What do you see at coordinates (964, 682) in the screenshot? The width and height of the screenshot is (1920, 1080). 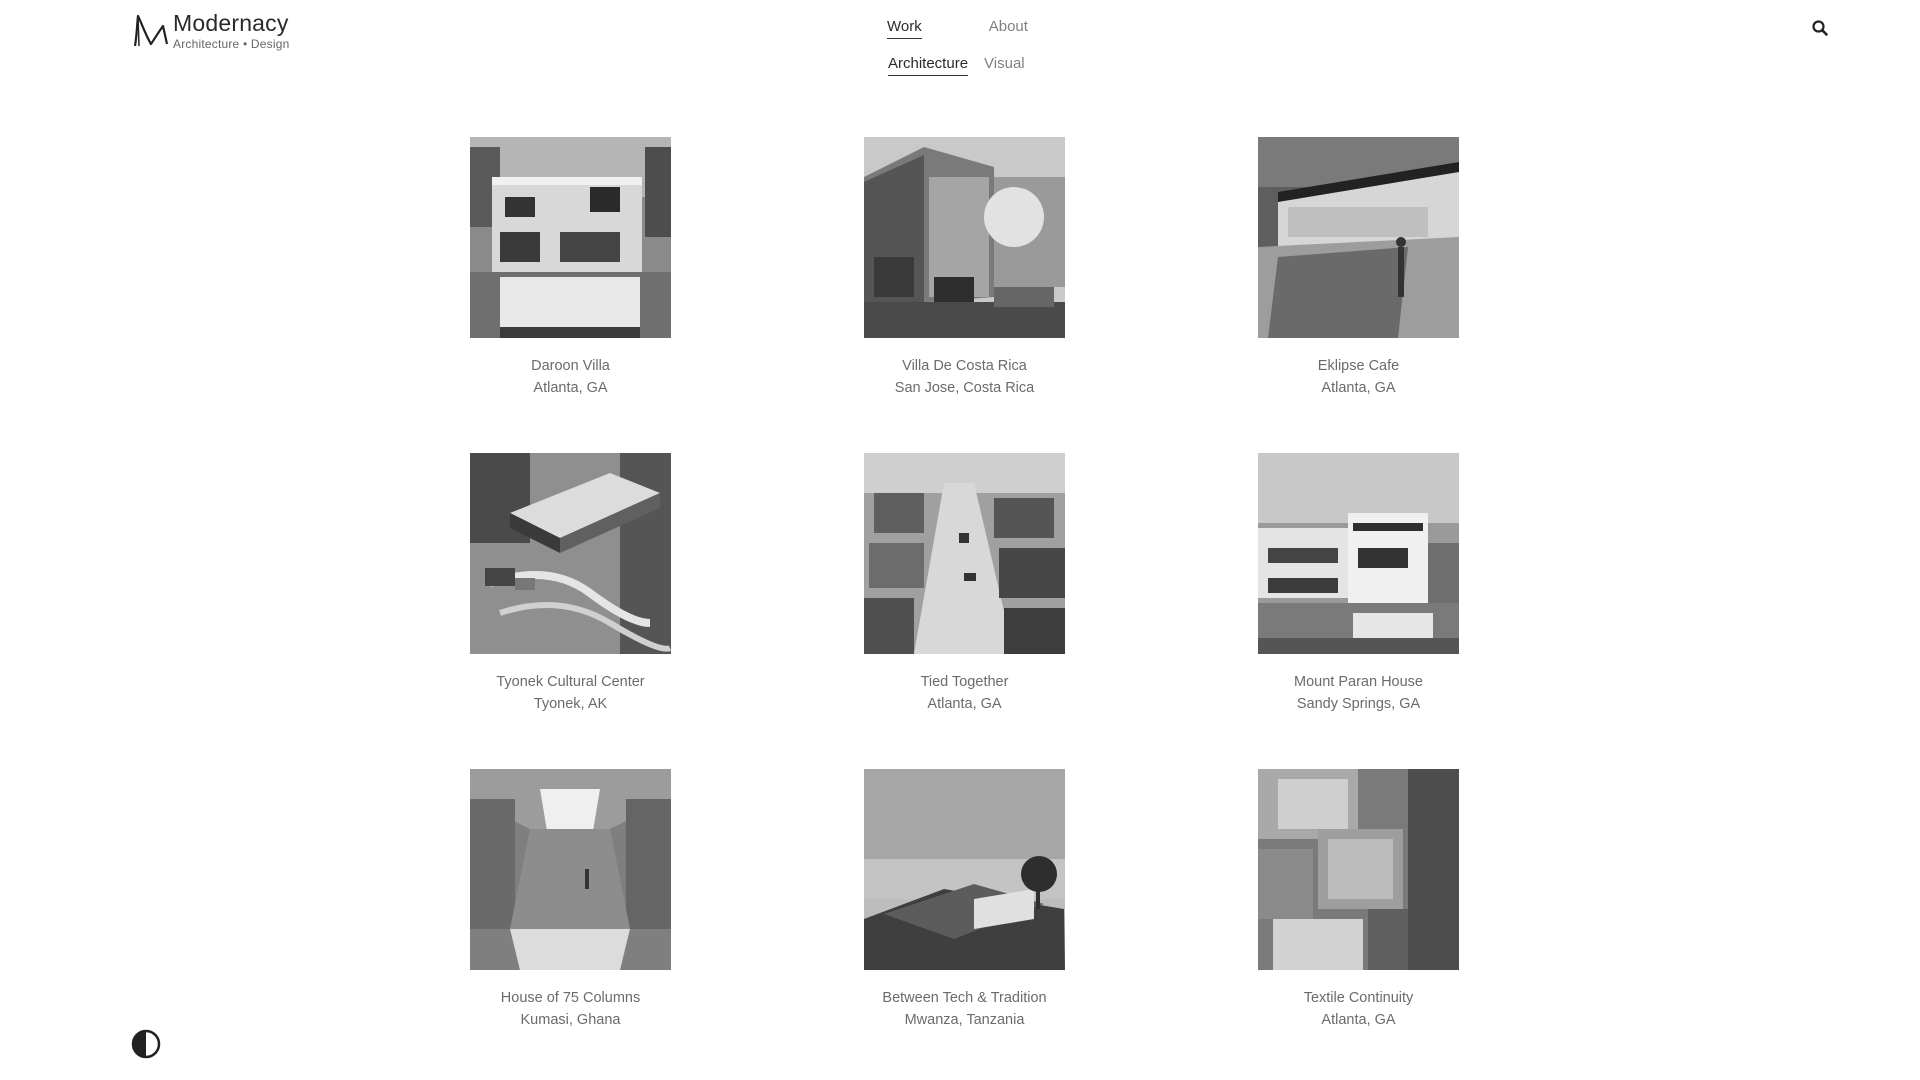 I see `project-title: Tied Together` at bounding box center [964, 682].